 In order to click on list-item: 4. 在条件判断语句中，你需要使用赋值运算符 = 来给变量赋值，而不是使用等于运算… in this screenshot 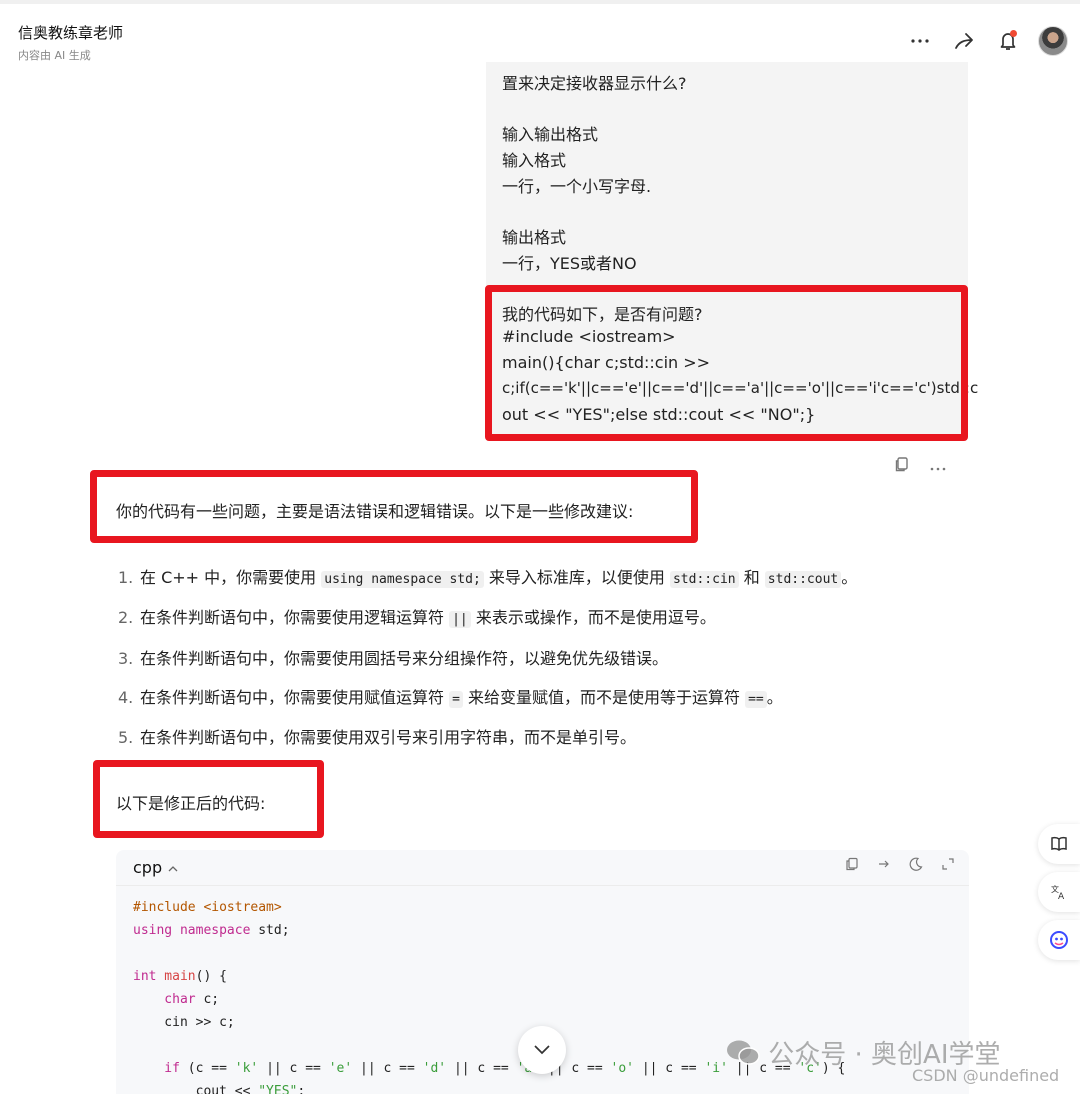, I will do `click(450, 698)`.